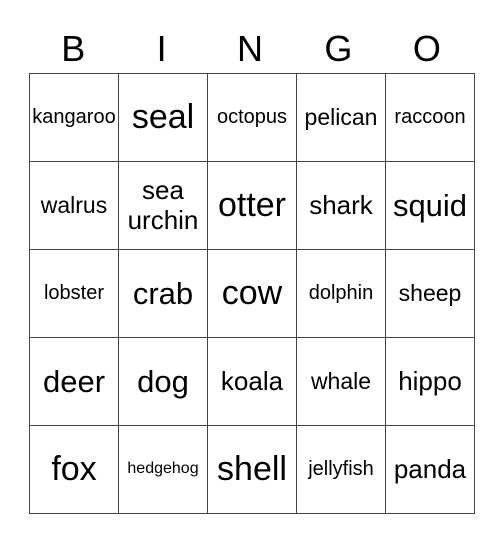 The height and width of the screenshot is (544, 500). Describe the element at coordinates (430, 469) in the screenshot. I see `bingo-cell: panda` at that location.